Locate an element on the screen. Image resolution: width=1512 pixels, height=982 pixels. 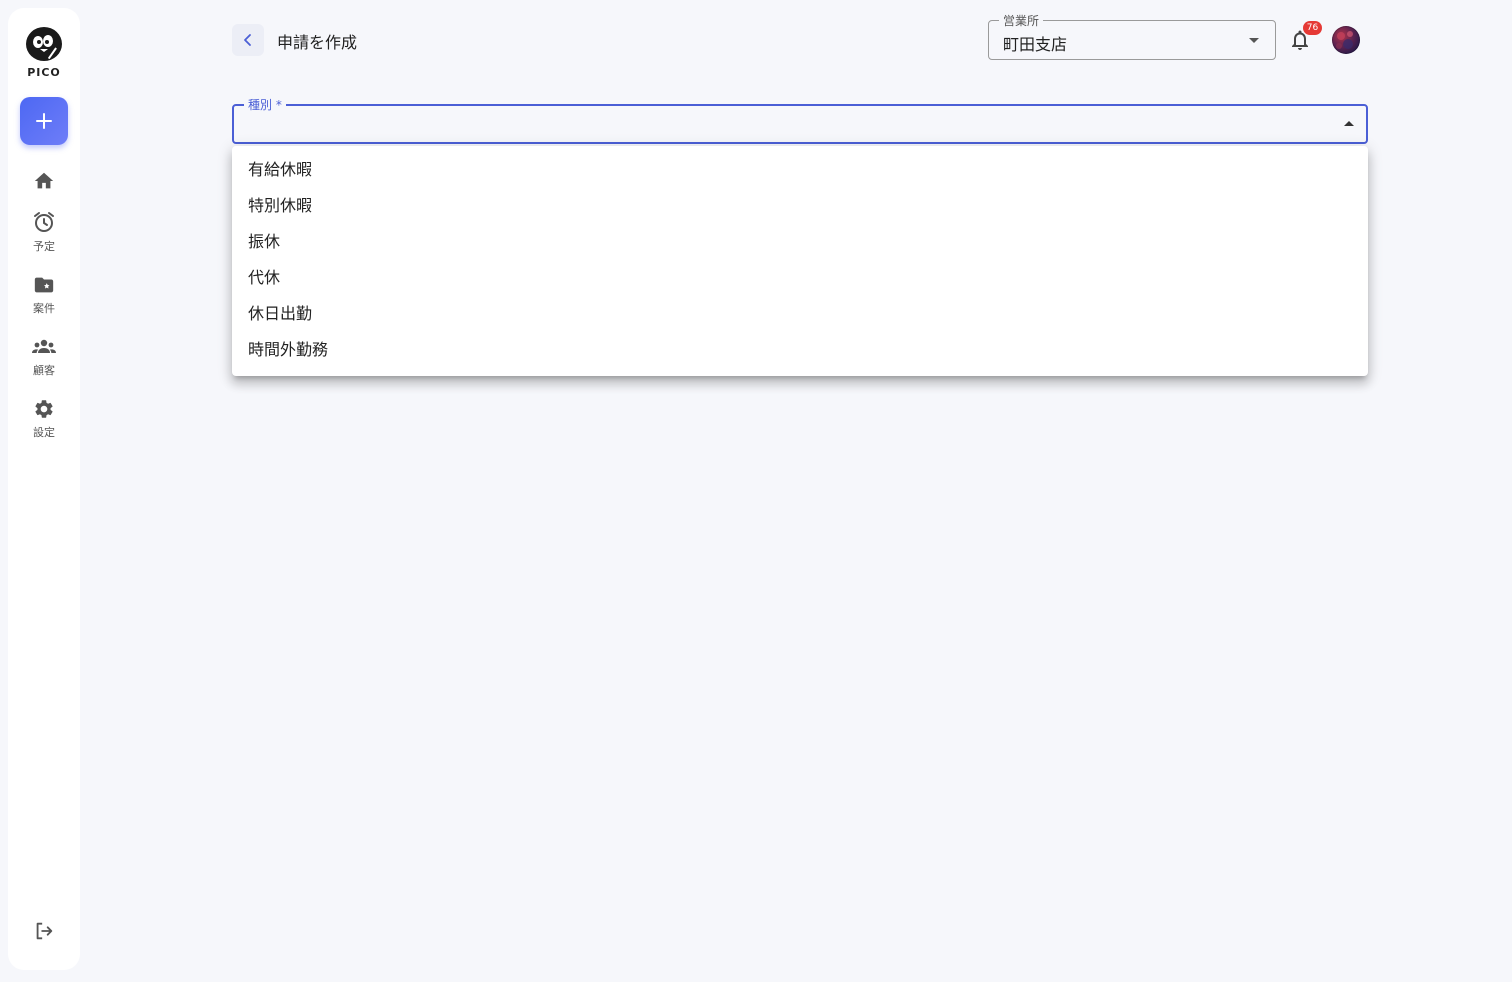
office-select-value: 町田支店 is located at coordinates (1035, 44).